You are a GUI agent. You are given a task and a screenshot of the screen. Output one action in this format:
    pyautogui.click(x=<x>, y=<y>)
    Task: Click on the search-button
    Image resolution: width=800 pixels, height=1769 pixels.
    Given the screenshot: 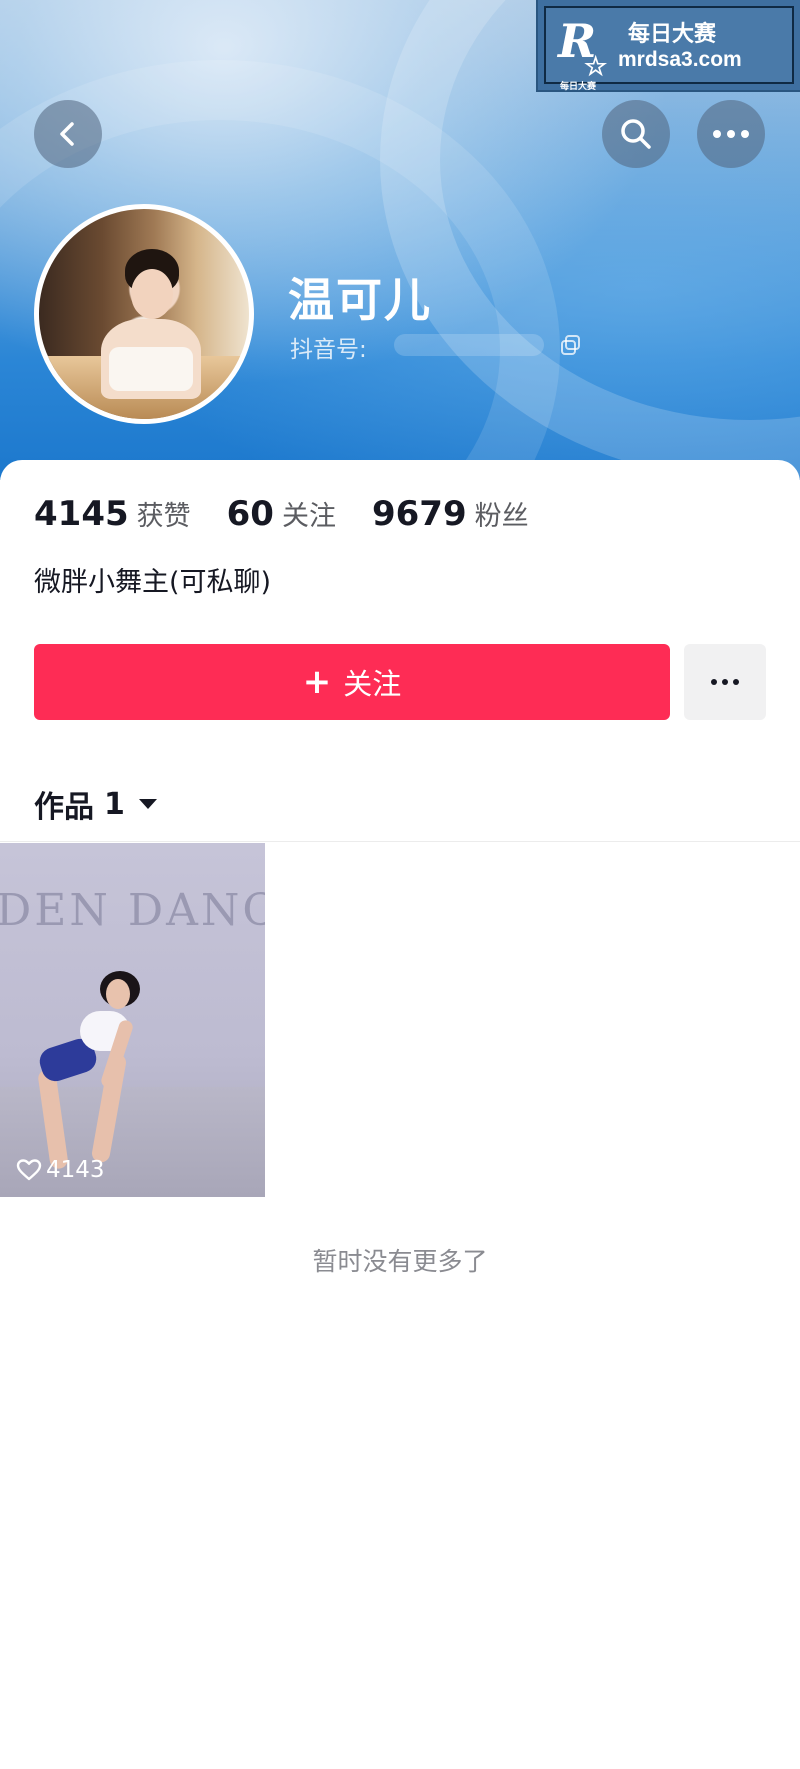 What is the action you would take?
    pyautogui.click(x=636, y=134)
    